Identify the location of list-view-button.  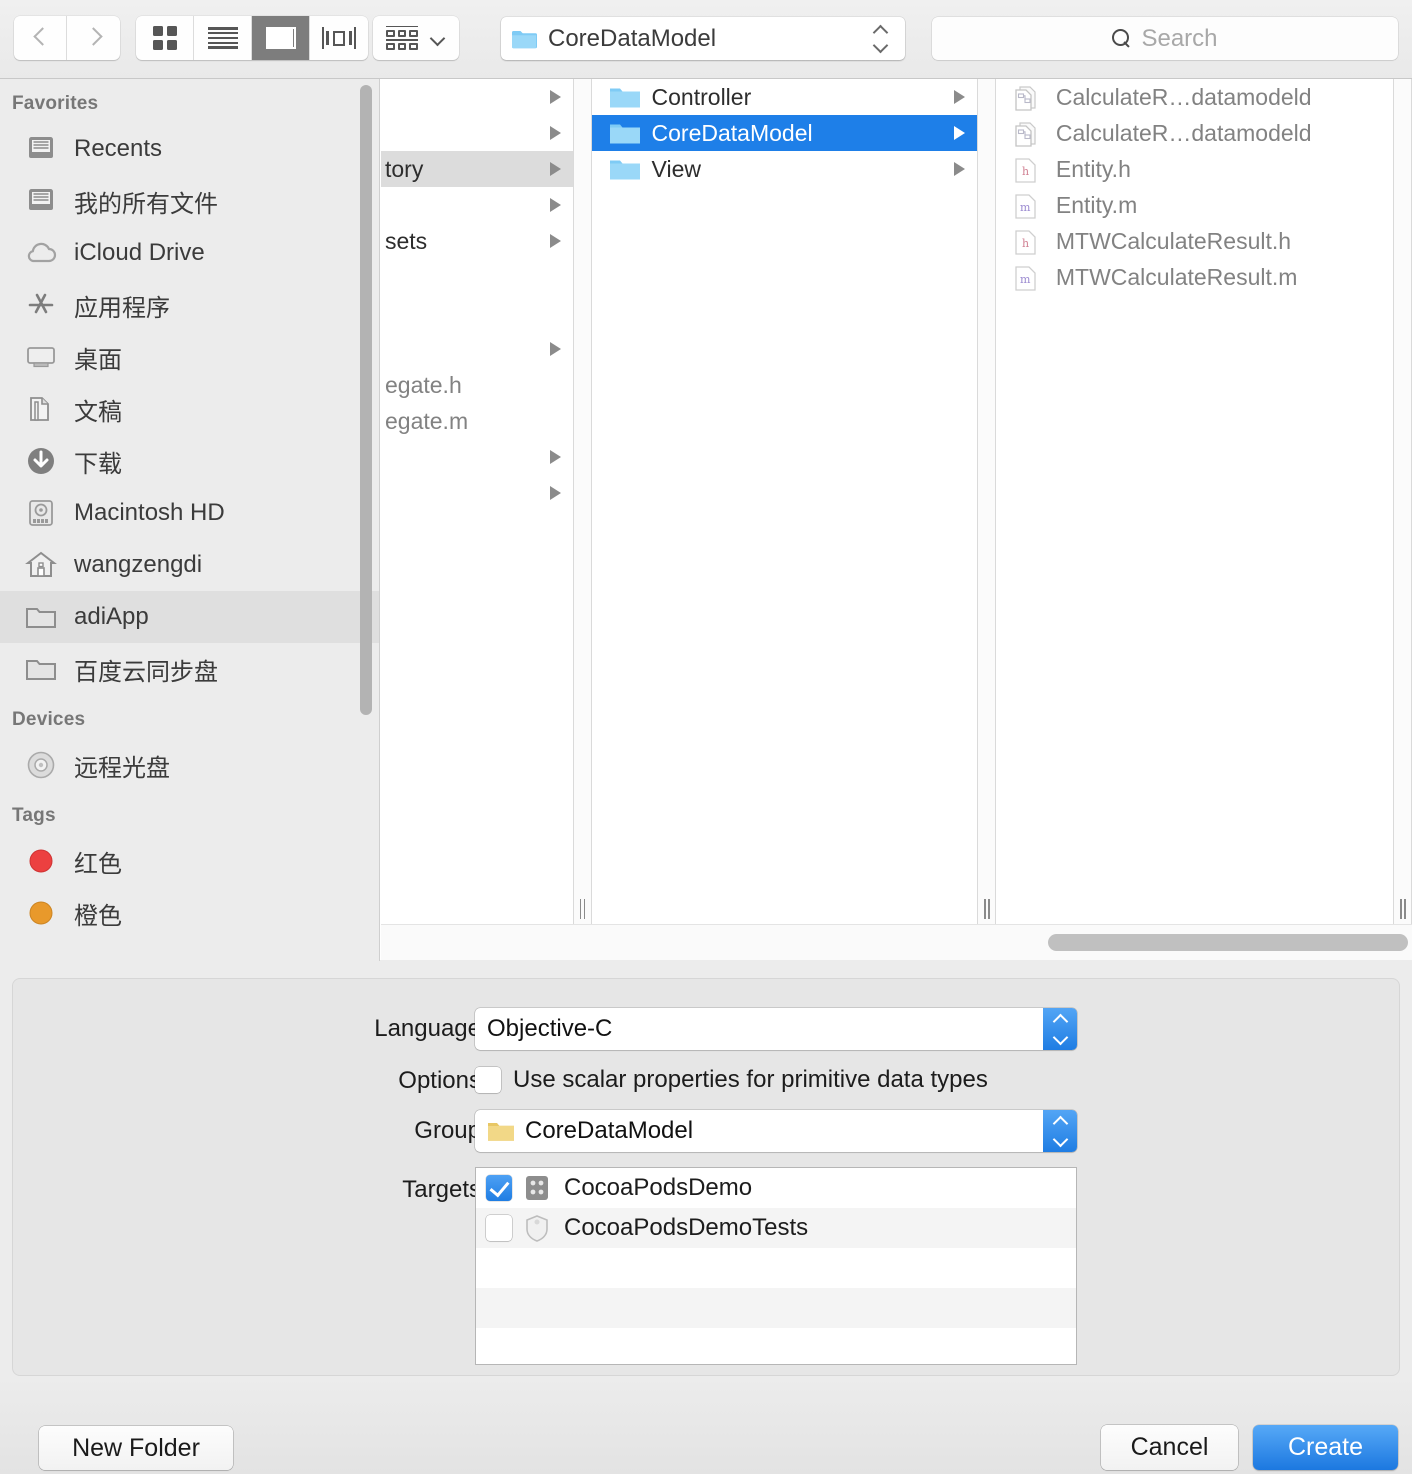
(223, 38).